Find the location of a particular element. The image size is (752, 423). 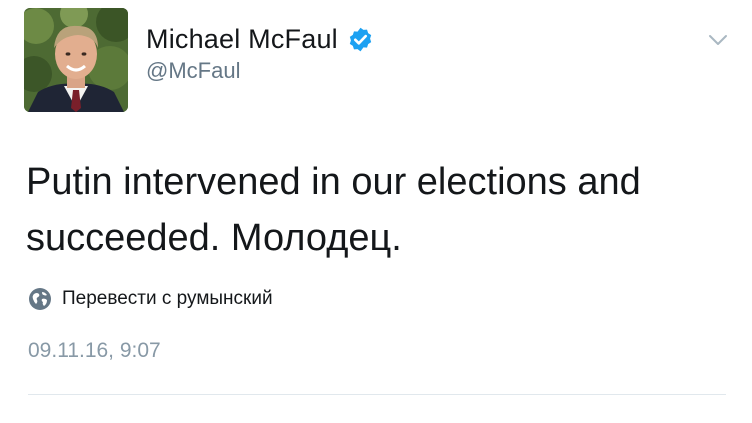

translate-label: Перевести с румынский is located at coordinates (167, 298).